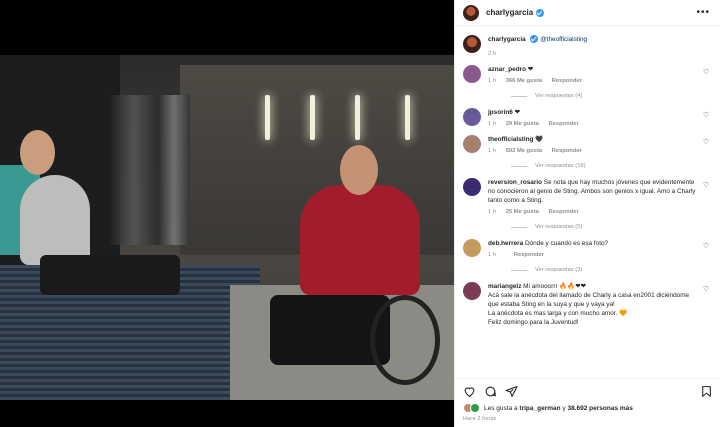 The width and height of the screenshot is (720, 427). I want to click on likes-and: y, so click(564, 408).